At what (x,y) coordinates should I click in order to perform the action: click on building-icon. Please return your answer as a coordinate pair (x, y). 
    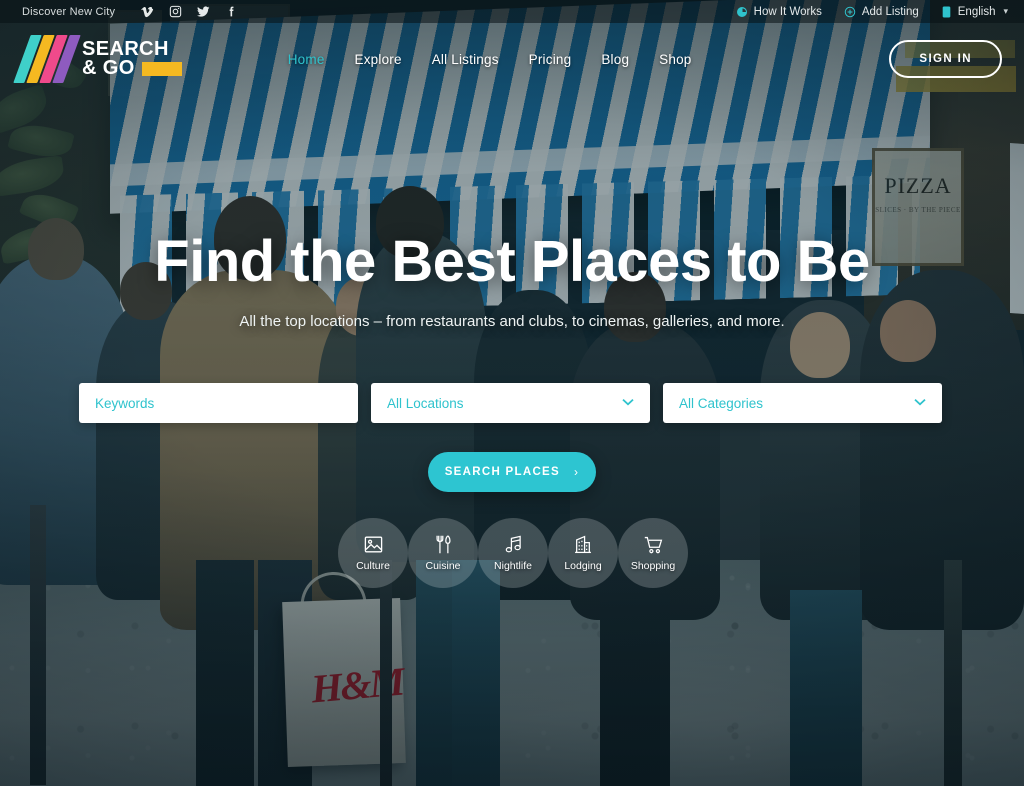
    Looking at the image, I should click on (583, 545).